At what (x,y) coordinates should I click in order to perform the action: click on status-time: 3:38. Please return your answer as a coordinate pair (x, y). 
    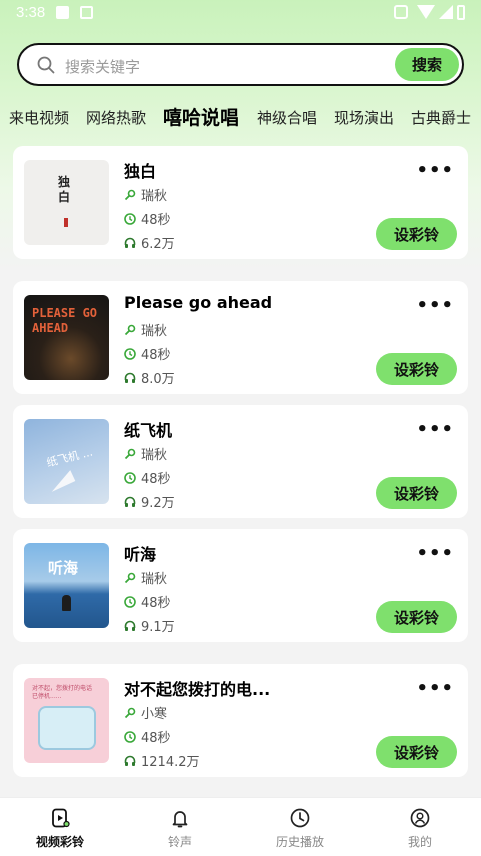
    Looking at the image, I should click on (31, 12).